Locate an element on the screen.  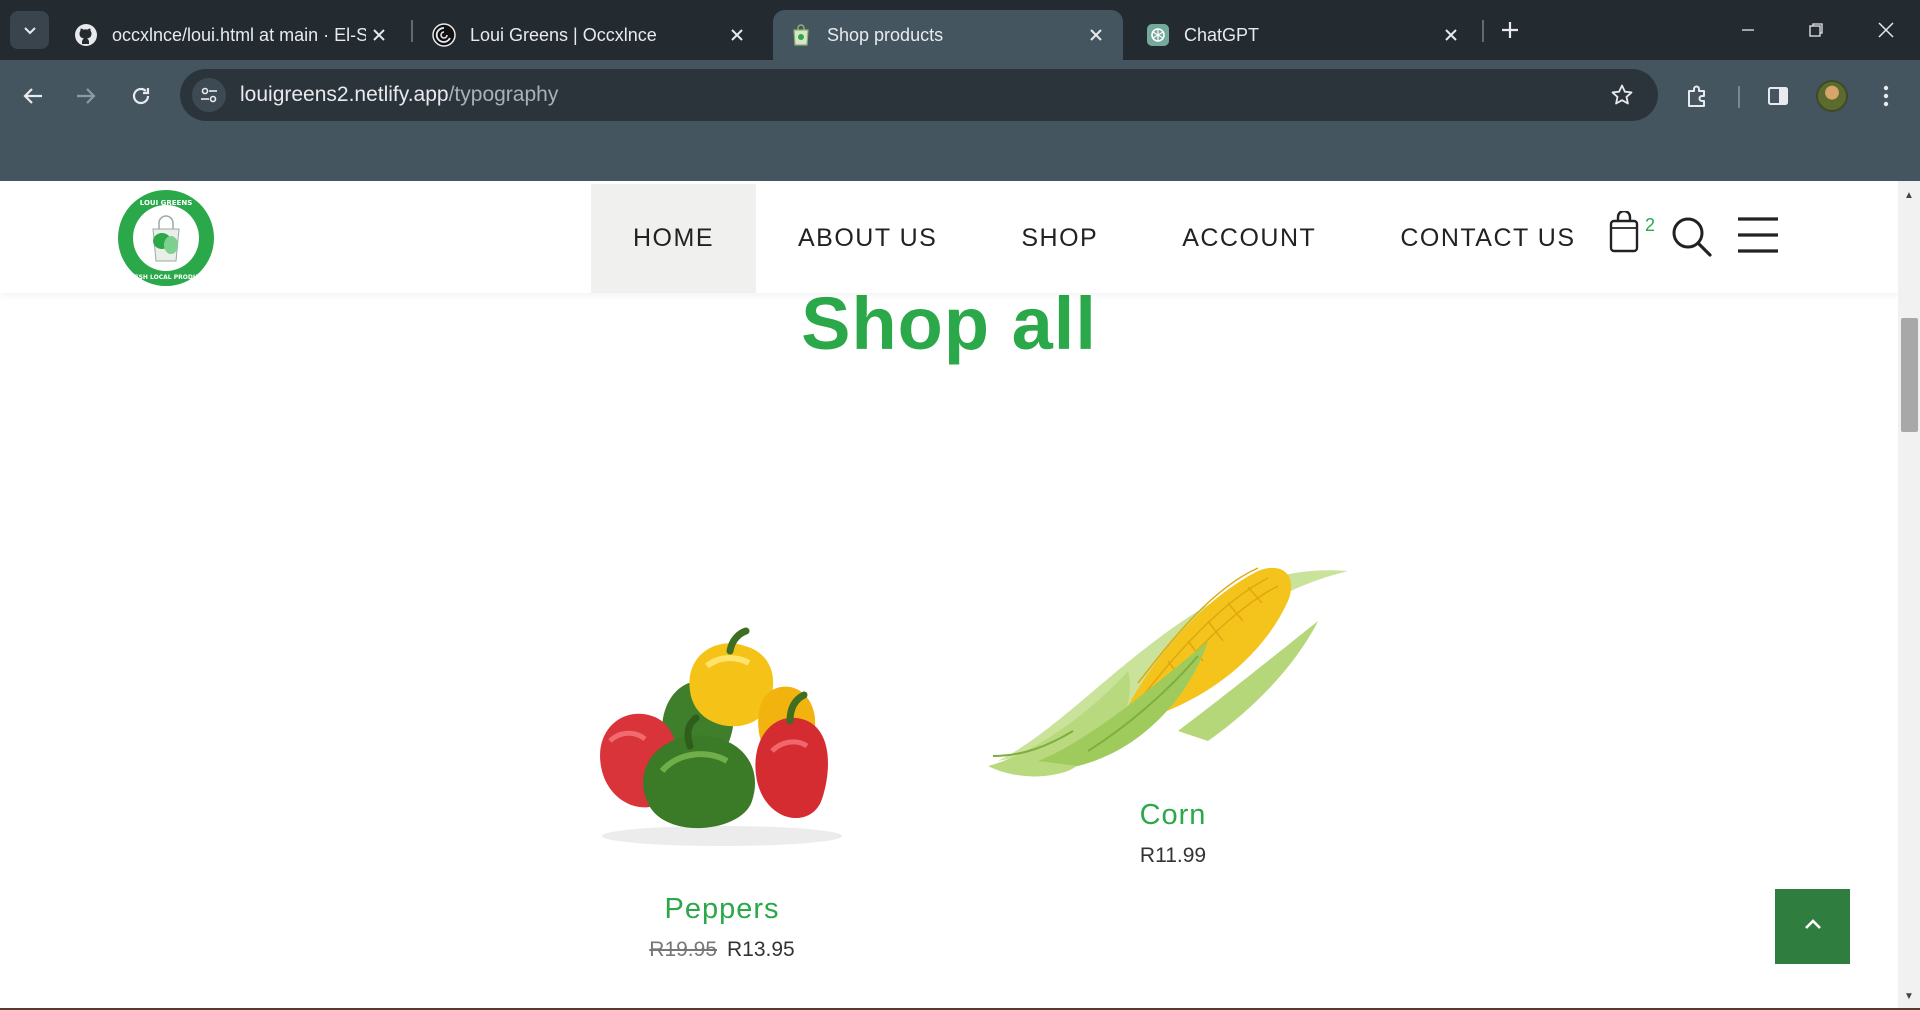
url-path: /typography is located at coordinates (503, 94).